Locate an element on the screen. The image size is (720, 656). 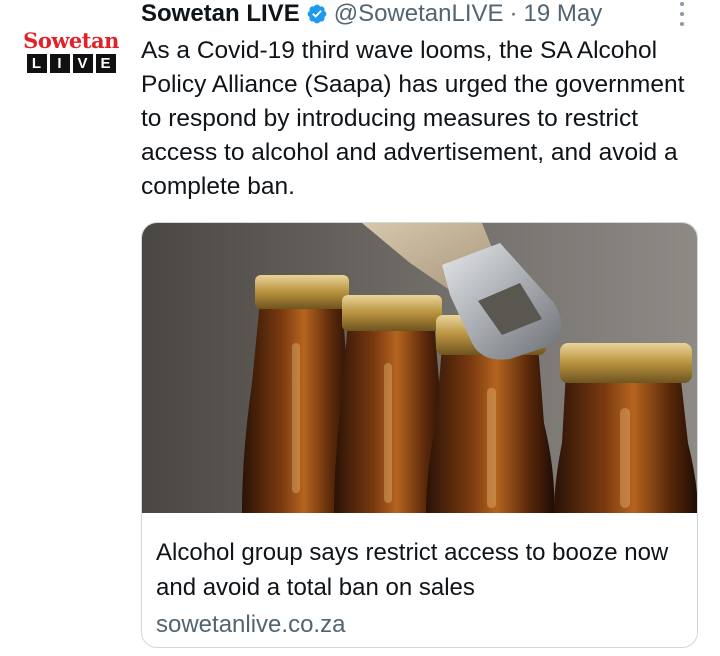
author-avatar: Sowetan L I V E is located at coordinates (71, 52).